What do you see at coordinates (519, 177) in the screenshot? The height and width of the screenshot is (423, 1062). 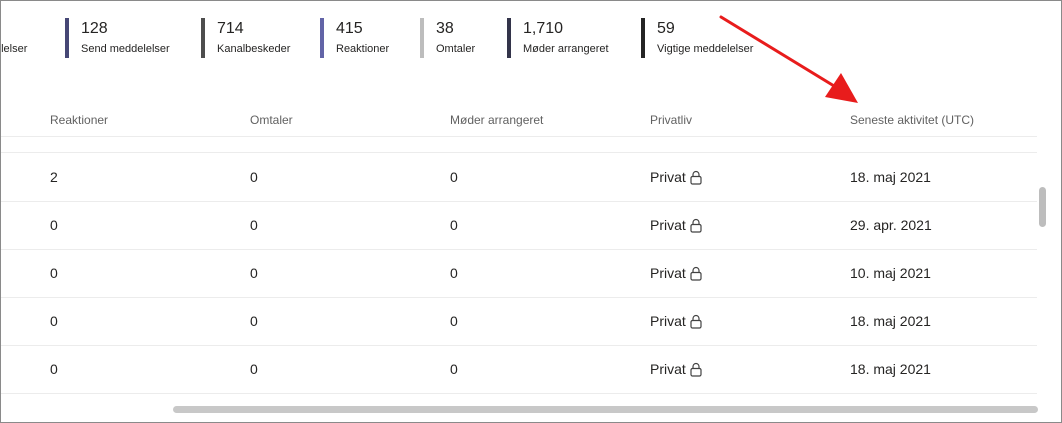 I see `table-row: 2 0 0 Privat 18. maj 2021` at bounding box center [519, 177].